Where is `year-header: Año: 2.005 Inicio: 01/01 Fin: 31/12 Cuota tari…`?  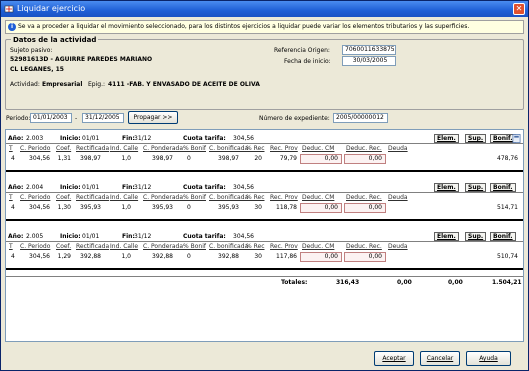 year-header: Año: 2.005 Inicio: 01/01 Fin: 31/12 Cuota tari… is located at coordinates (264, 236).